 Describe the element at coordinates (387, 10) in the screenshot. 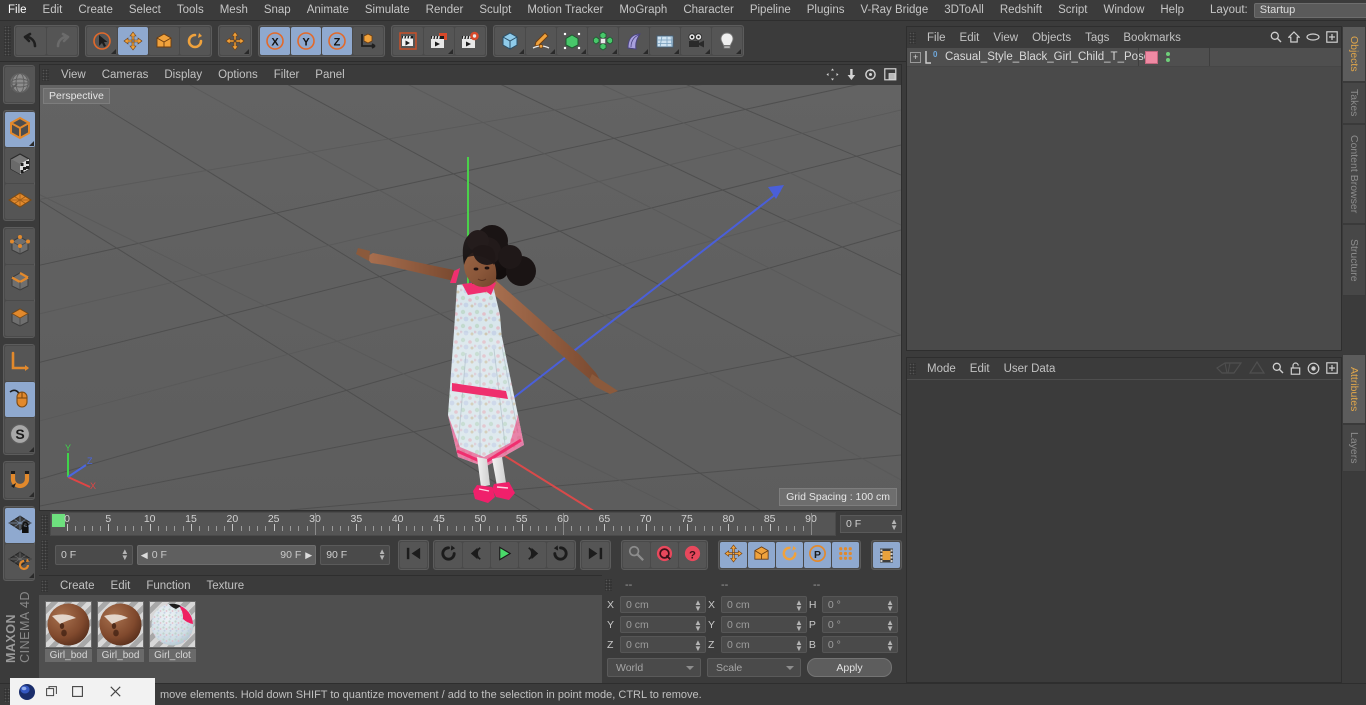

I see `menu-item-simulate: Simulate` at that location.